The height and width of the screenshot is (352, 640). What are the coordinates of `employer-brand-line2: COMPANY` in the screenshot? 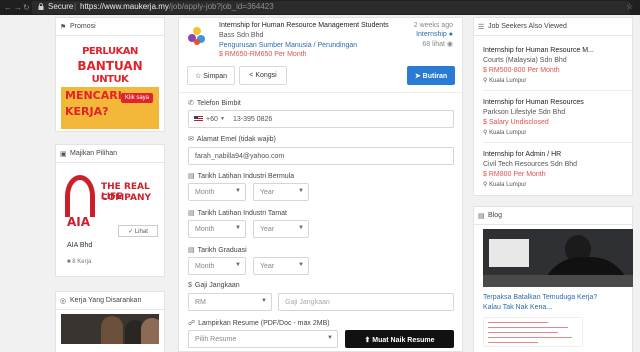 It's located at (126, 198).